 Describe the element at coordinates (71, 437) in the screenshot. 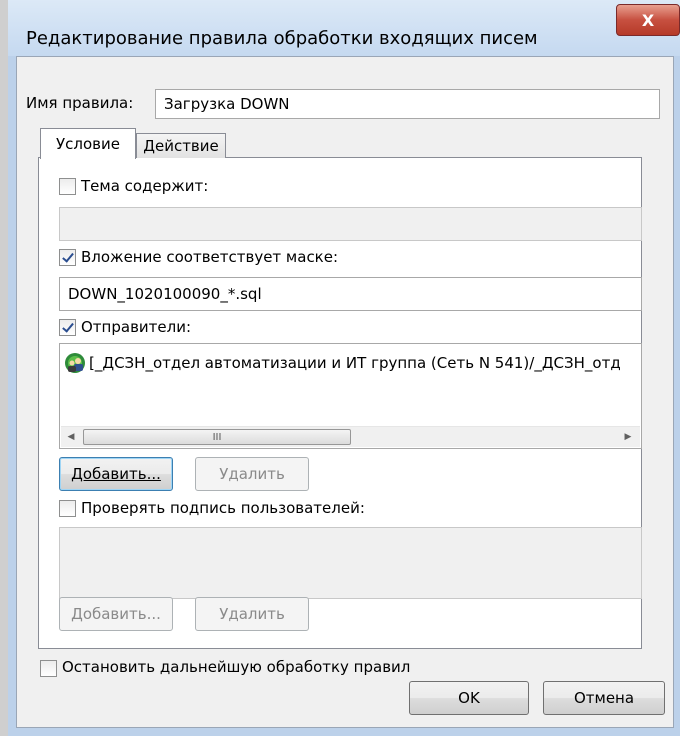

I see `scroll-left-arrow-icon: ◀` at that location.